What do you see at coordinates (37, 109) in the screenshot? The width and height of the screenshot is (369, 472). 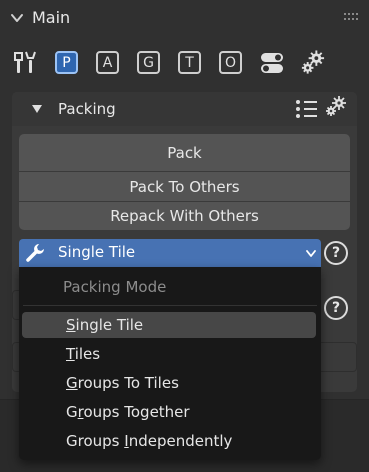 I see `collapse-triangle-icon` at bounding box center [37, 109].